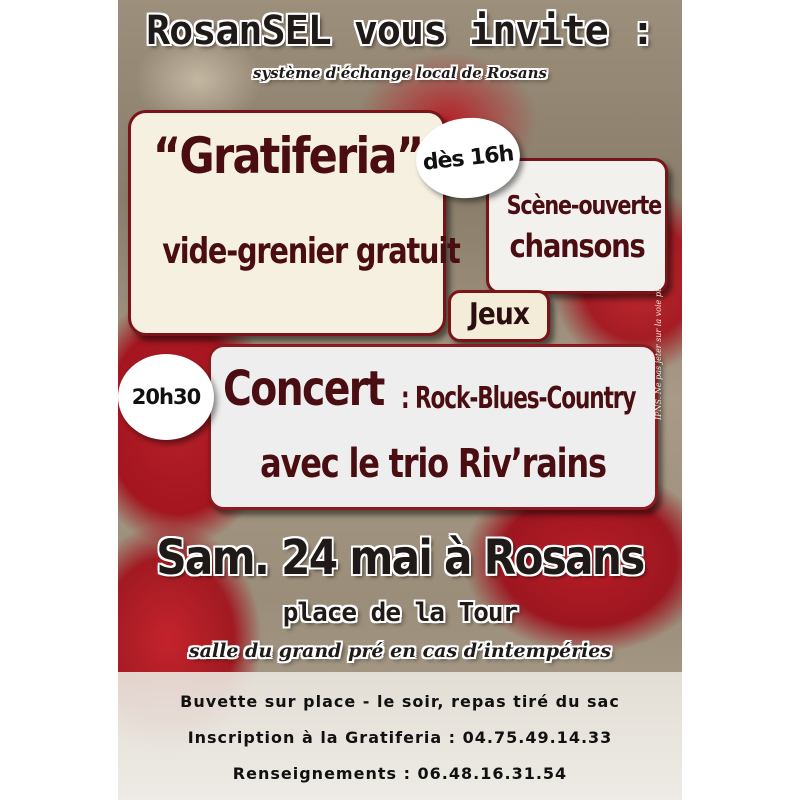 The image size is (800, 800). What do you see at coordinates (311, 251) in the screenshot?
I see `gratiferia-description: vide-grenier gratuit` at bounding box center [311, 251].